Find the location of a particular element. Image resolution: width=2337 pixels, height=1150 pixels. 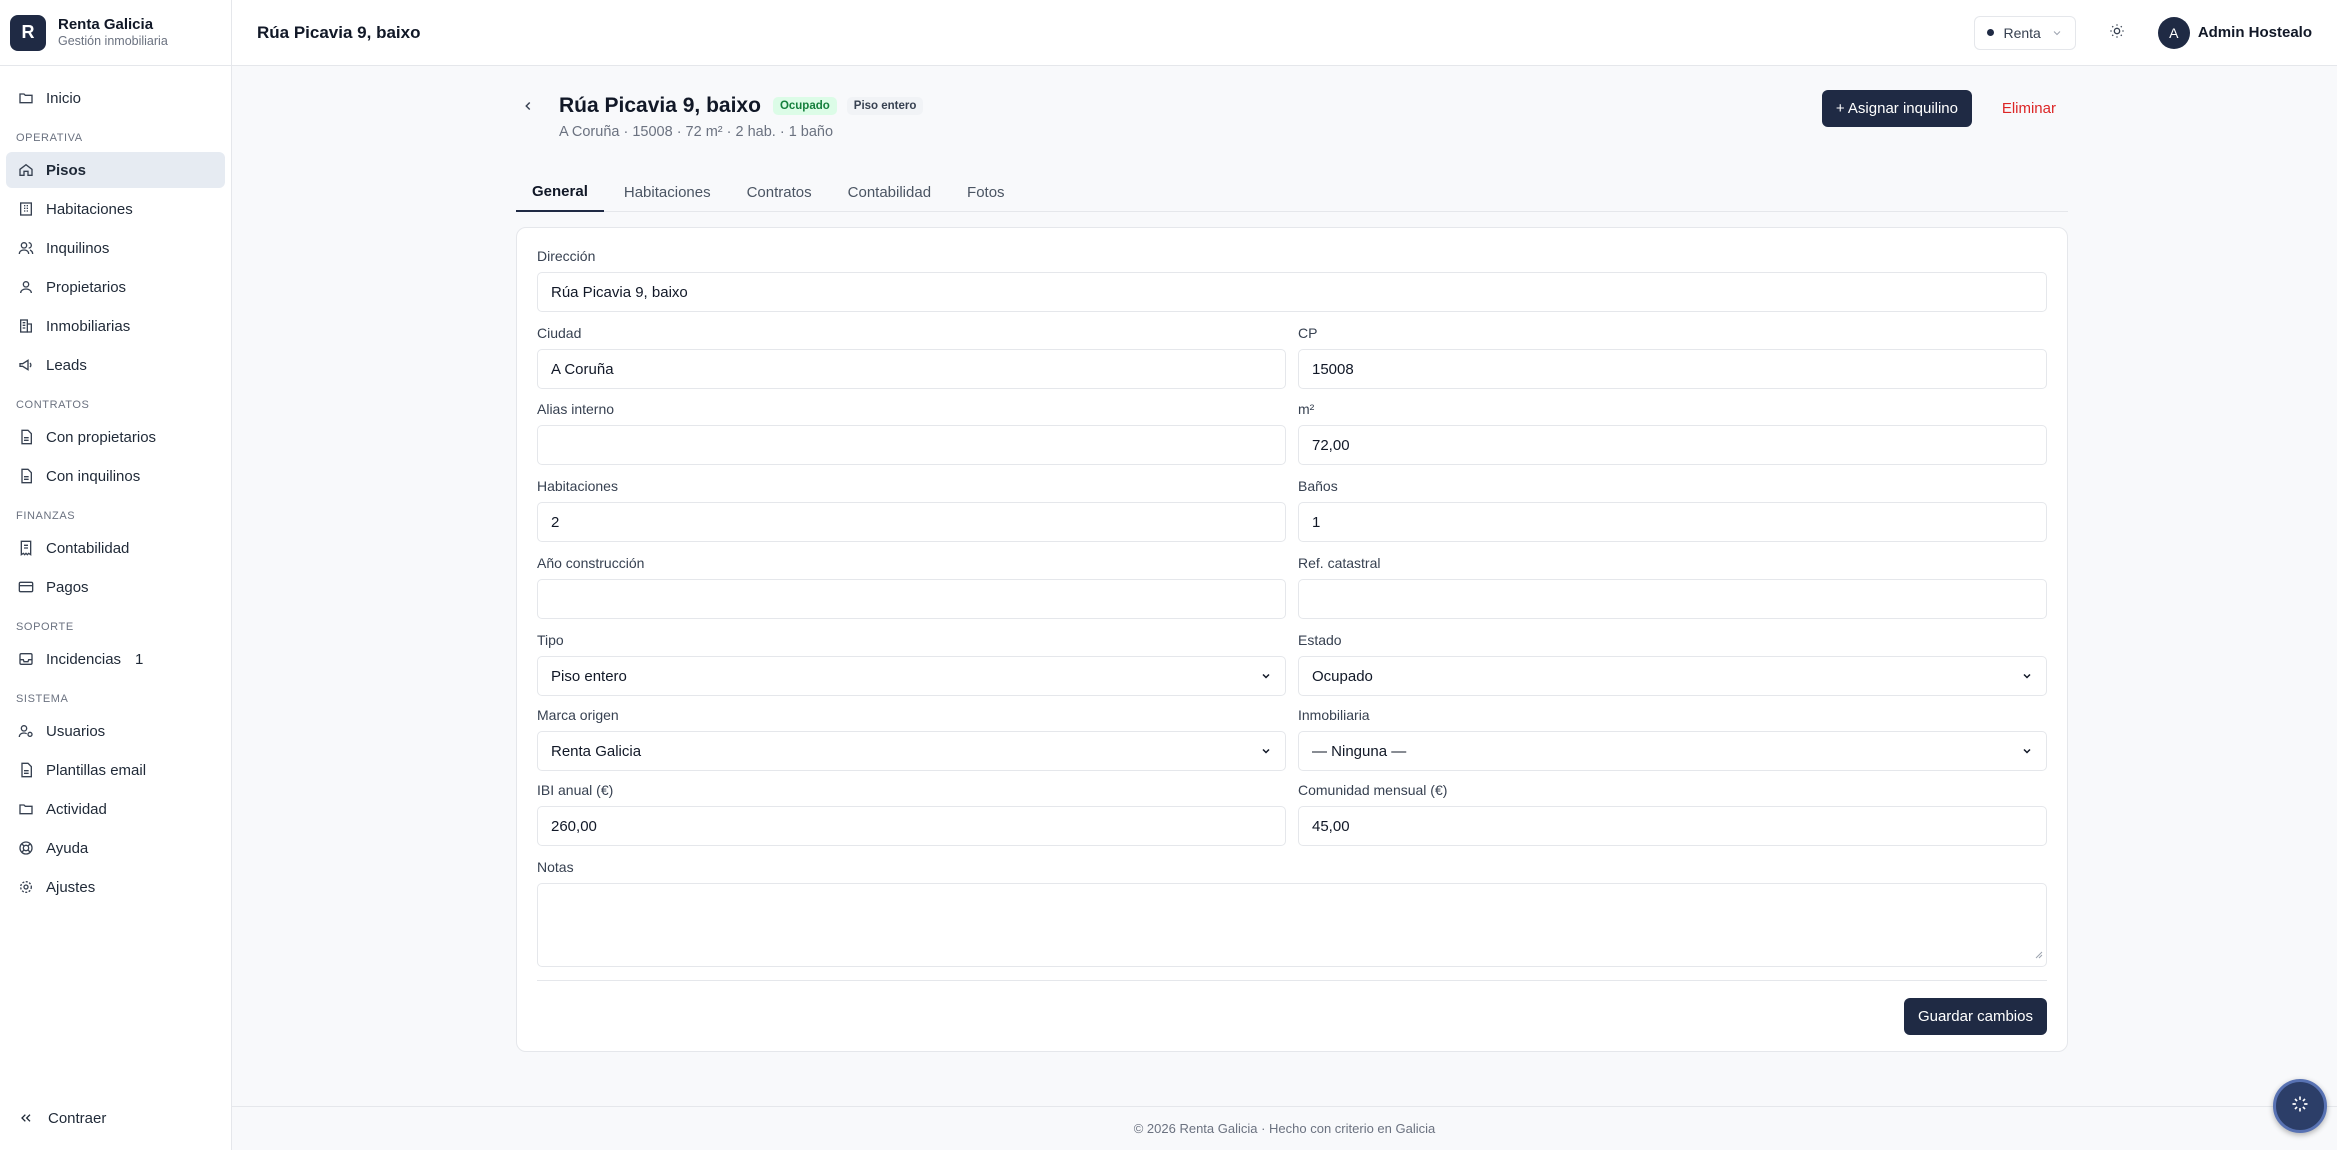

sidebar-item-usuarios: Usuarios is located at coordinates (115, 731).